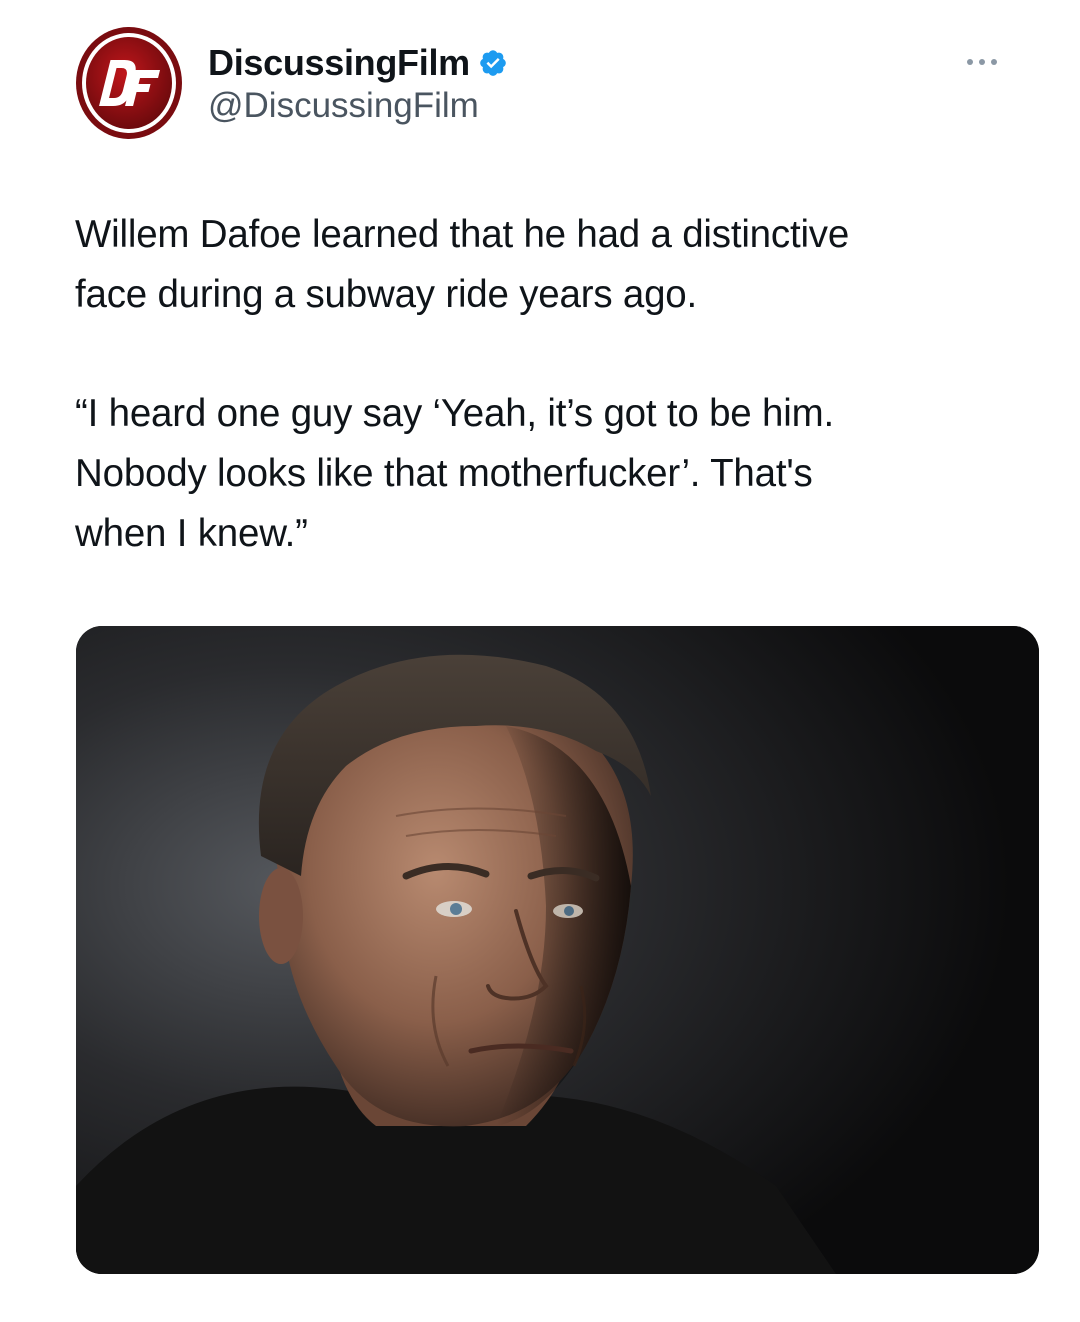 The width and height of the screenshot is (1080, 1322). I want to click on tweet-text-line: when I knew.”, so click(191, 533).